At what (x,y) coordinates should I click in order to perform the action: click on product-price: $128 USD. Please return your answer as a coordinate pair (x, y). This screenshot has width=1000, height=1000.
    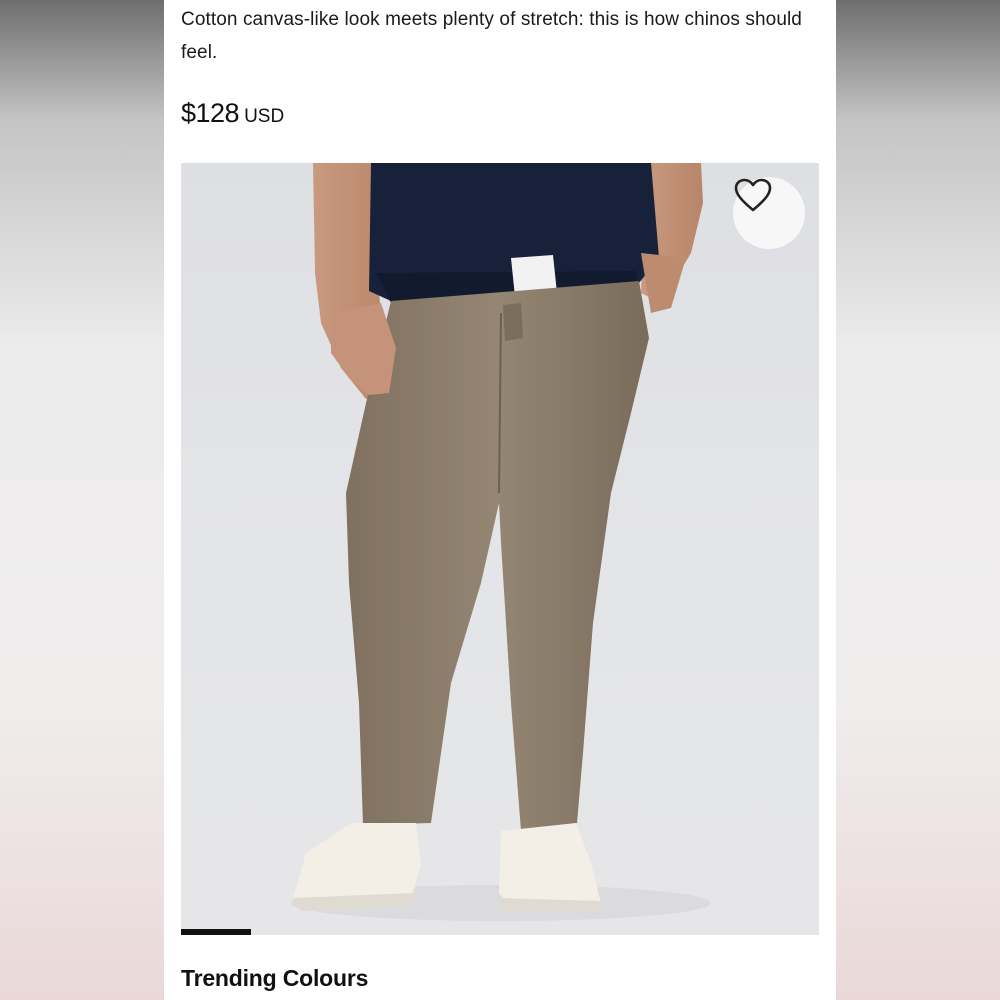
    Looking at the image, I should click on (232, 113).